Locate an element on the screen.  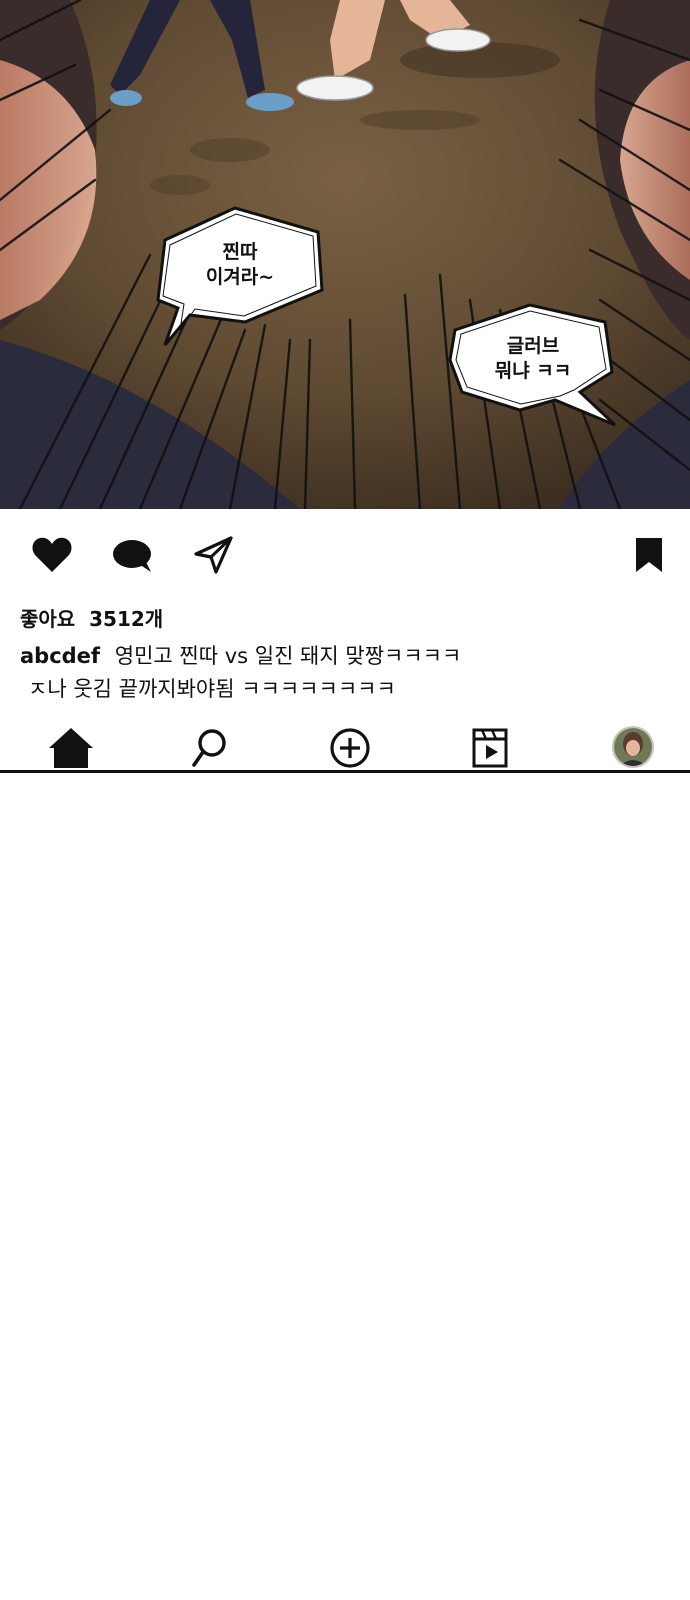
home-icon is located at coordinates (71, 748).